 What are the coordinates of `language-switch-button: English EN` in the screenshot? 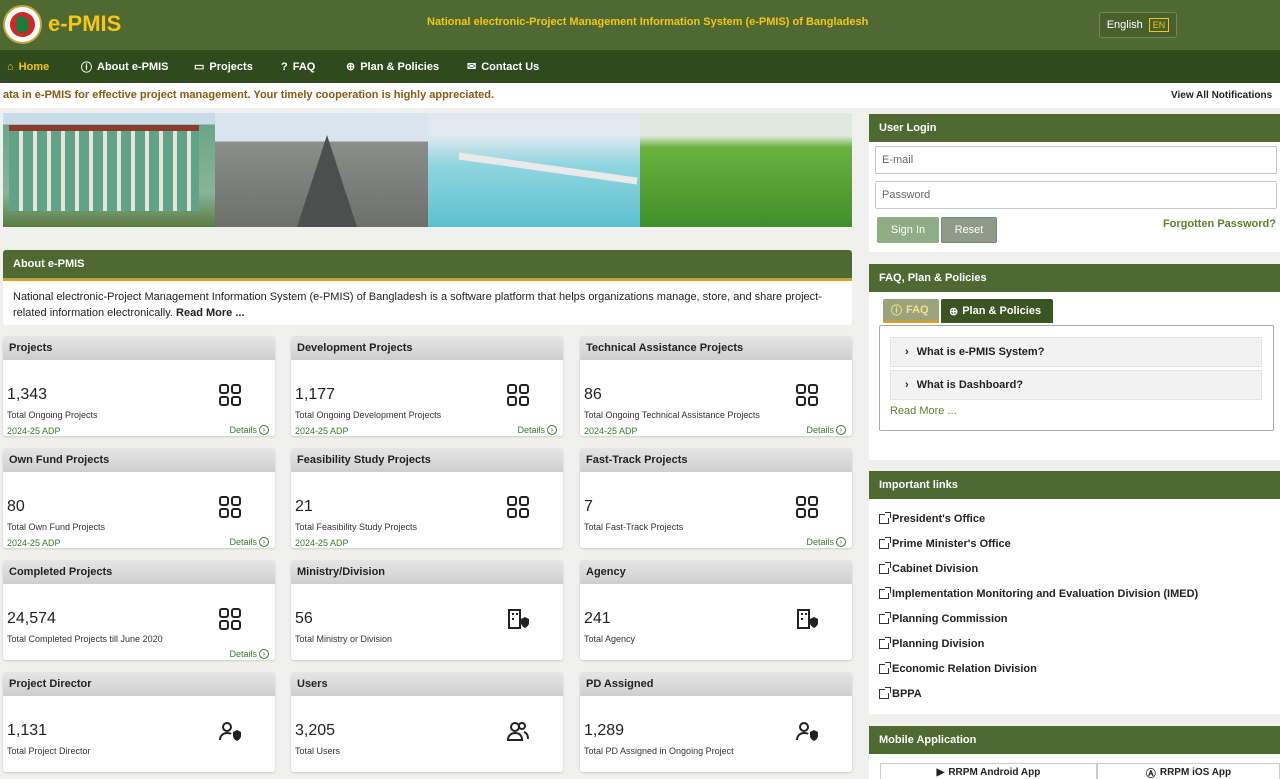 It's located at (1138, 25).